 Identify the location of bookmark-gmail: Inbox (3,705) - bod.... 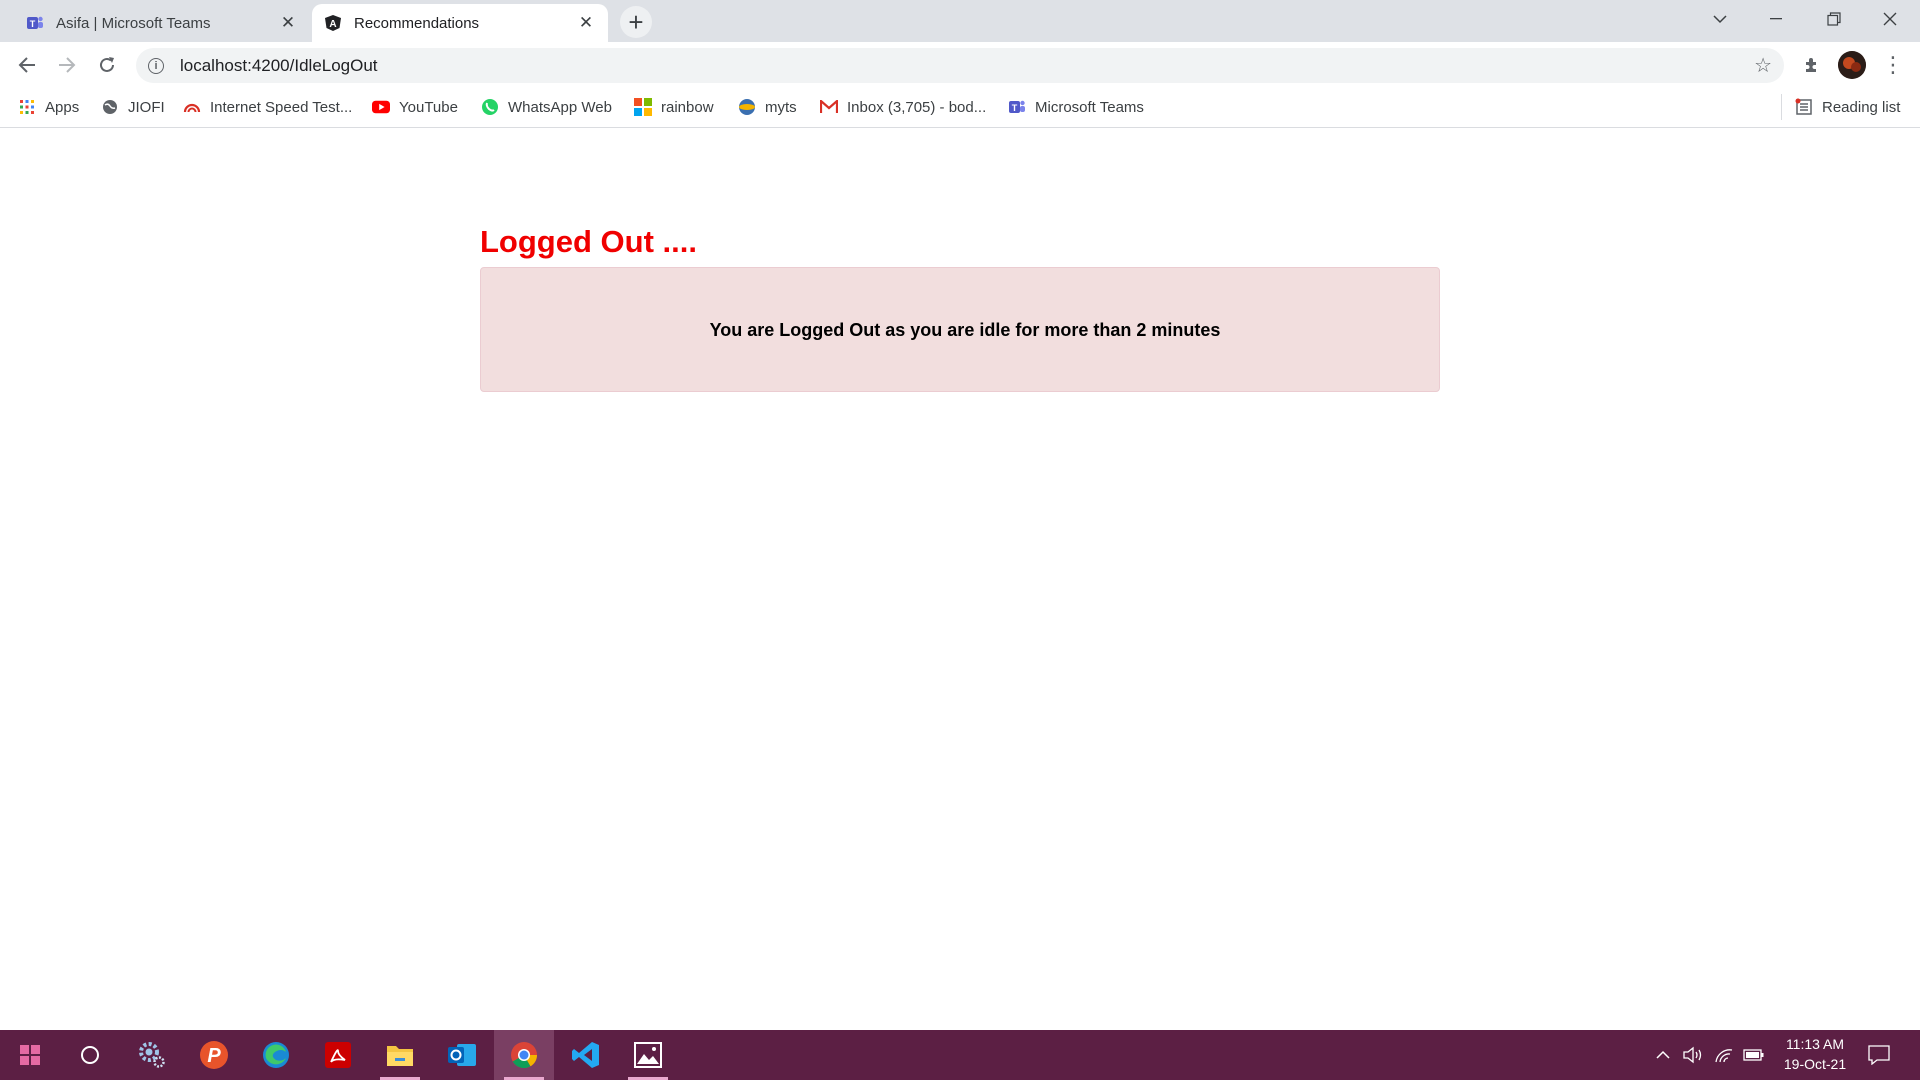
(903, 107).